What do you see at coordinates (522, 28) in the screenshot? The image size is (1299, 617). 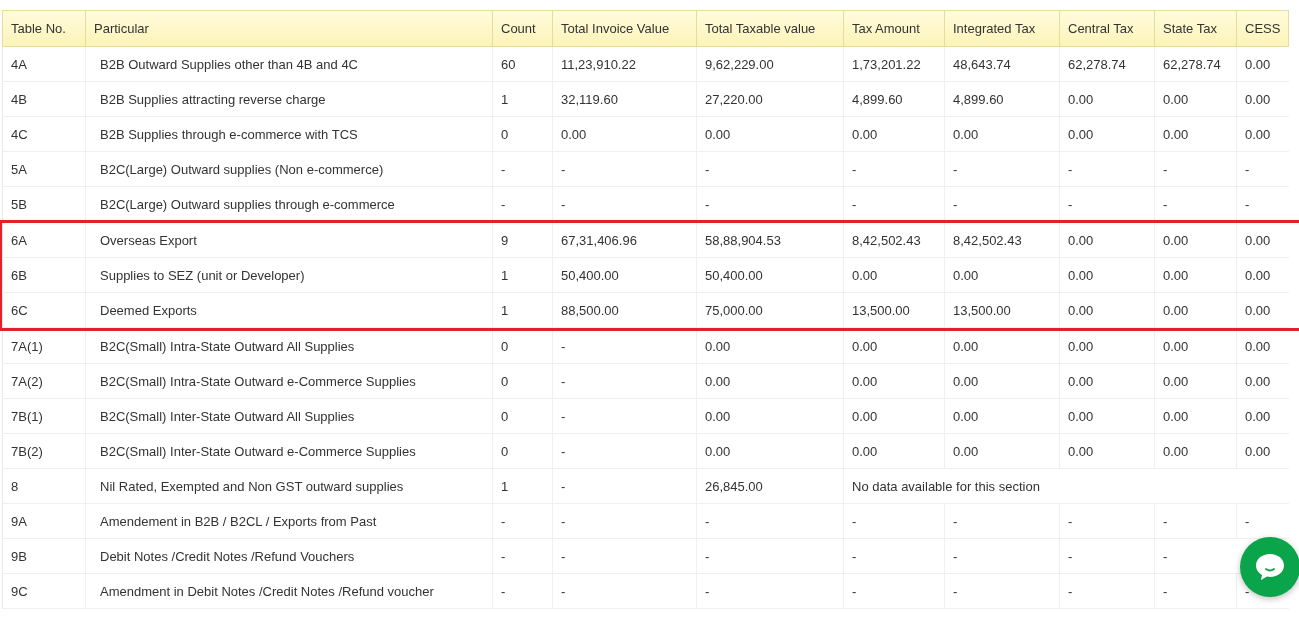 I see `column-header: Count` at bounding box center [522, 28].